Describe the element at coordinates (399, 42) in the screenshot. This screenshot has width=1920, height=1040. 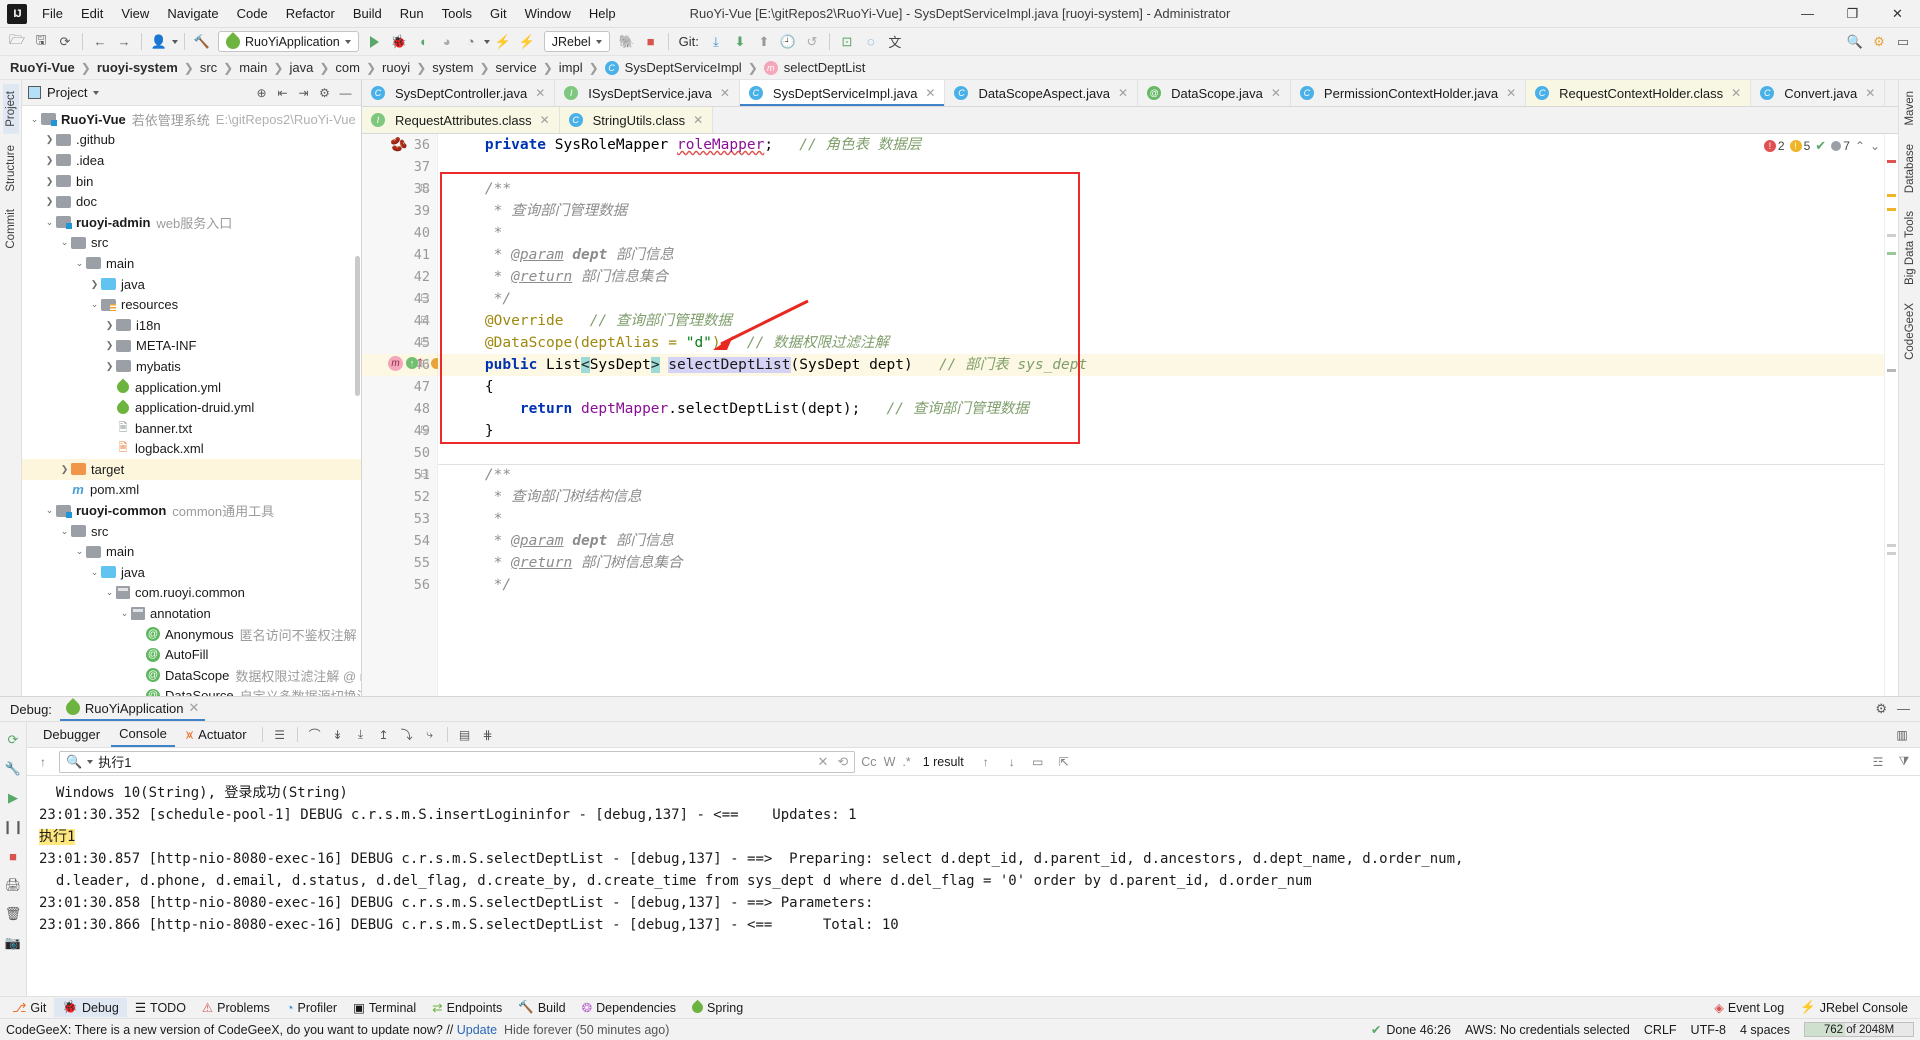
I see `debug-button: 🐞` at that location.